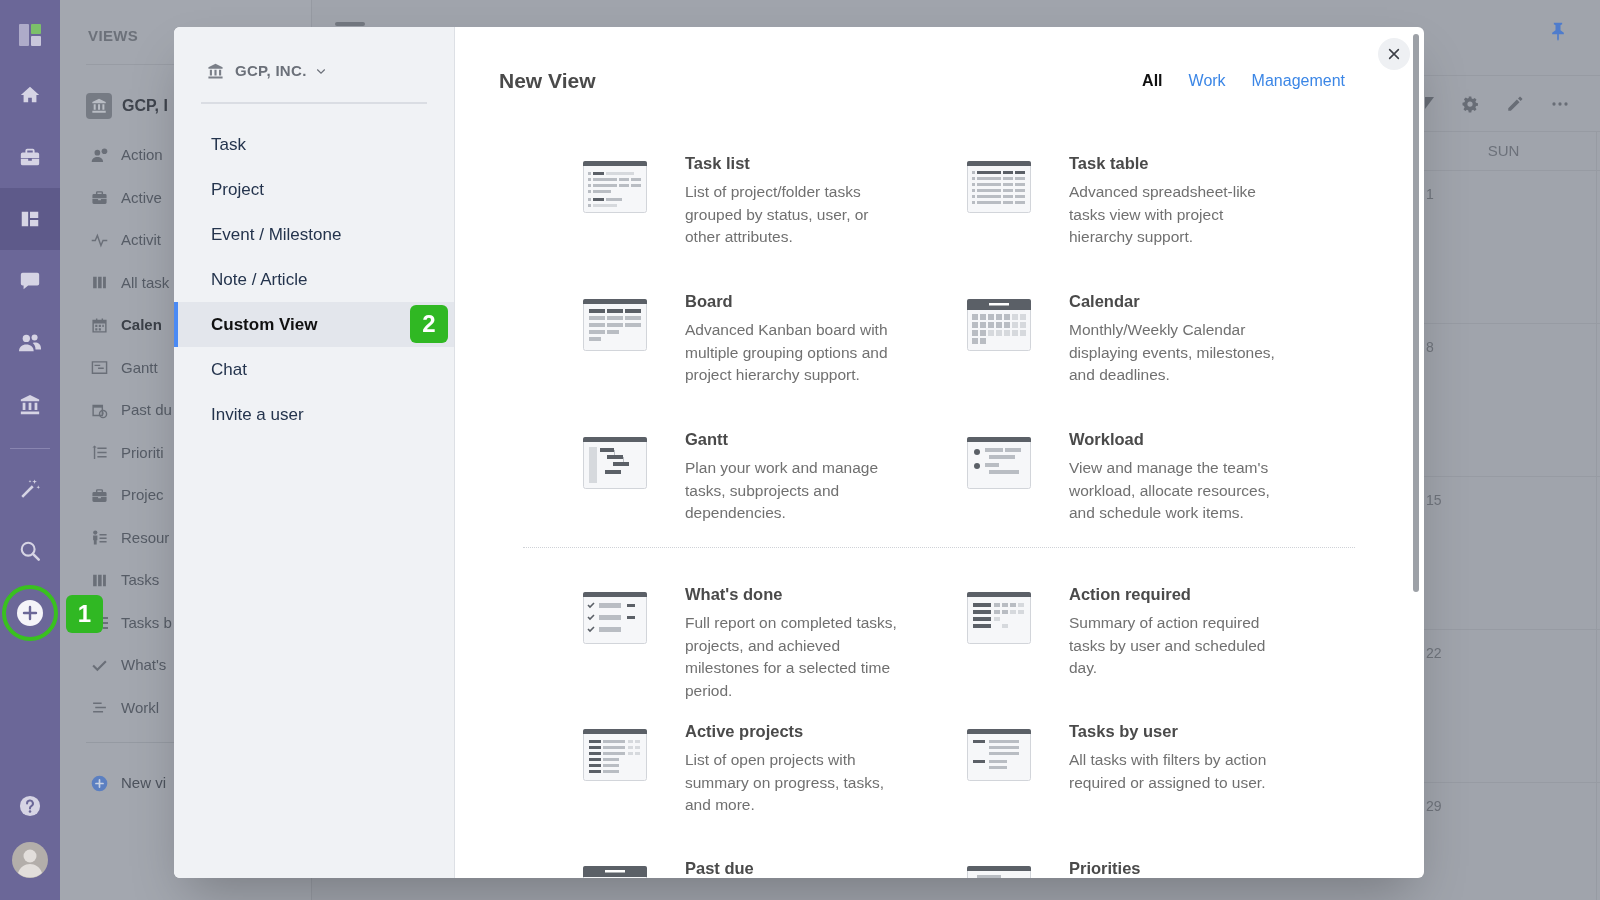 This screenshot has width=1600, height=900. What do you see at coordinates (99, 538) in the screenshot?
I see `person-list-icon` at bounding box center [99, 538].